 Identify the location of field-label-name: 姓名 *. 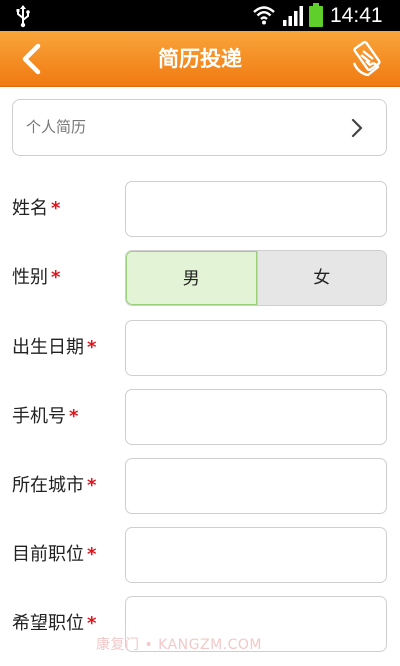
(36, 208).